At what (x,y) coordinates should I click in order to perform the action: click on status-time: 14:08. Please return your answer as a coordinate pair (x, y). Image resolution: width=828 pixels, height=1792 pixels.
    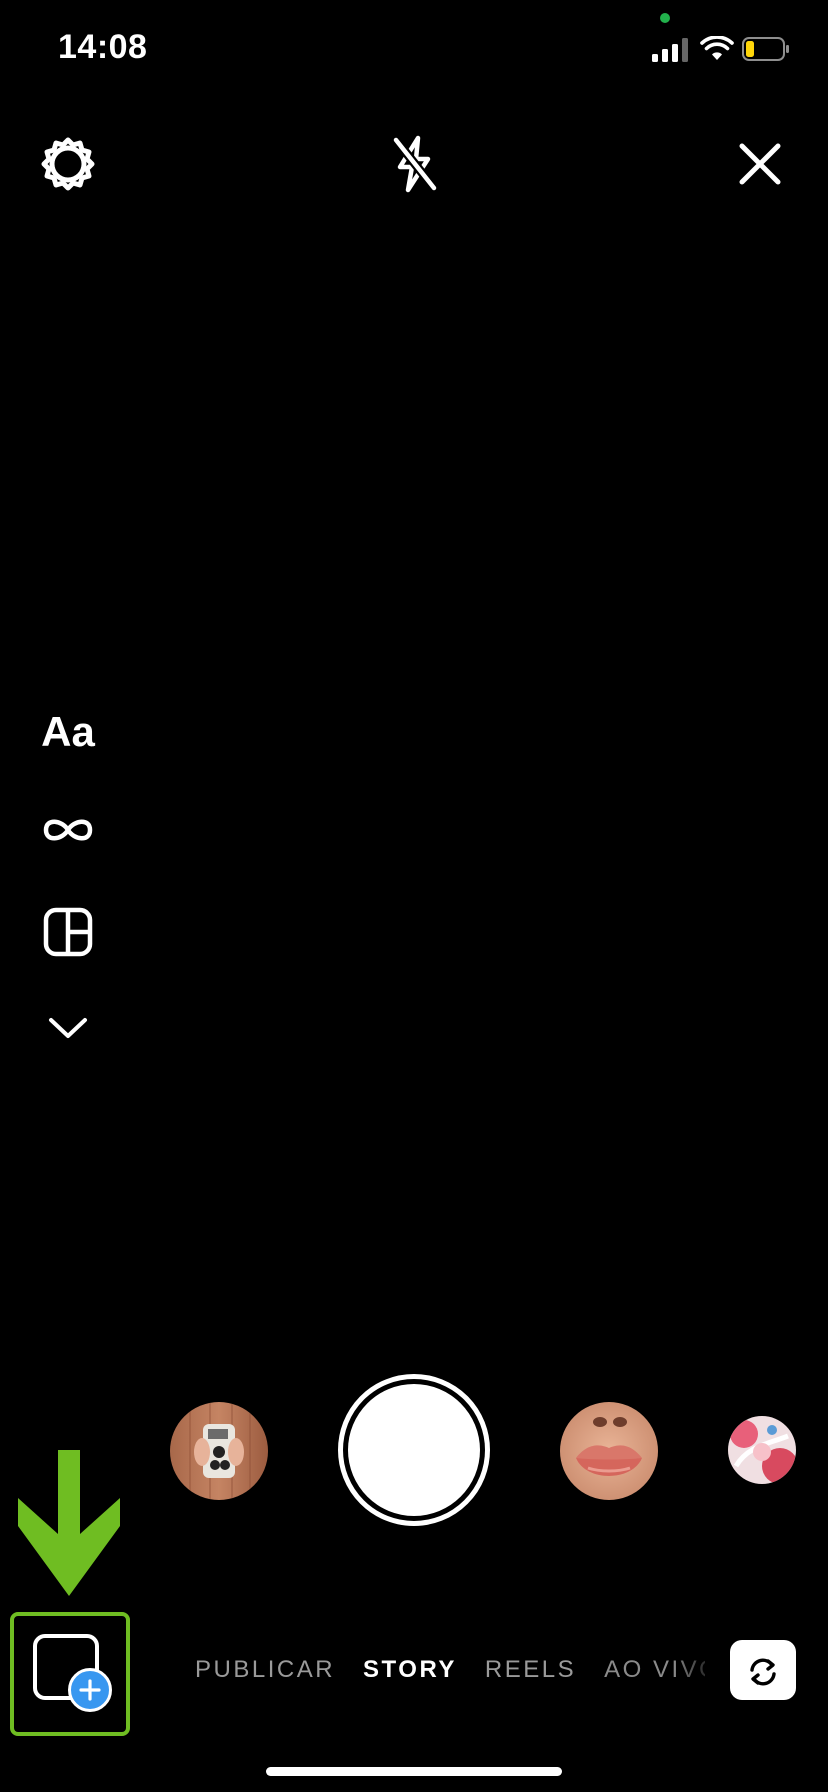
    Looking at the image, I should click on (103, 47).